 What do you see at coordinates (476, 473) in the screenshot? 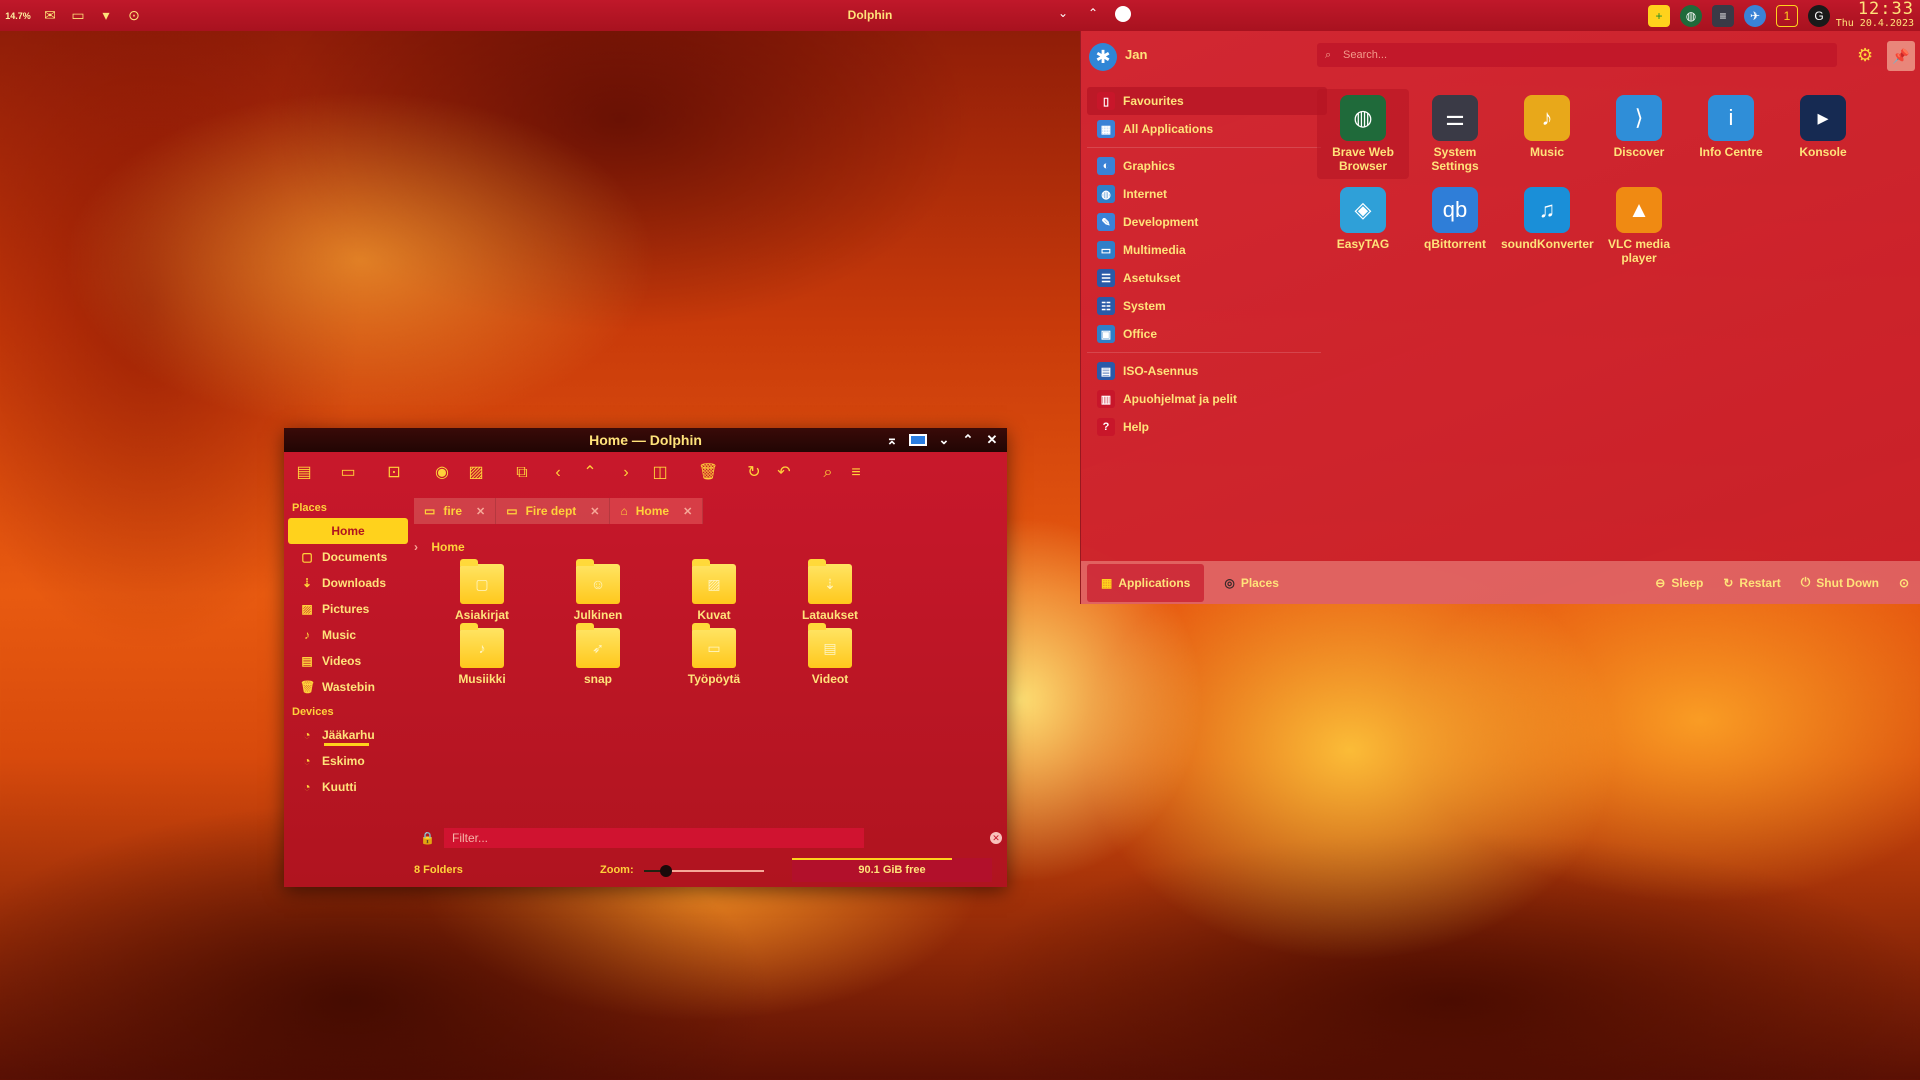
I see `image-icon: ▨` at bounding box center [476, 473].